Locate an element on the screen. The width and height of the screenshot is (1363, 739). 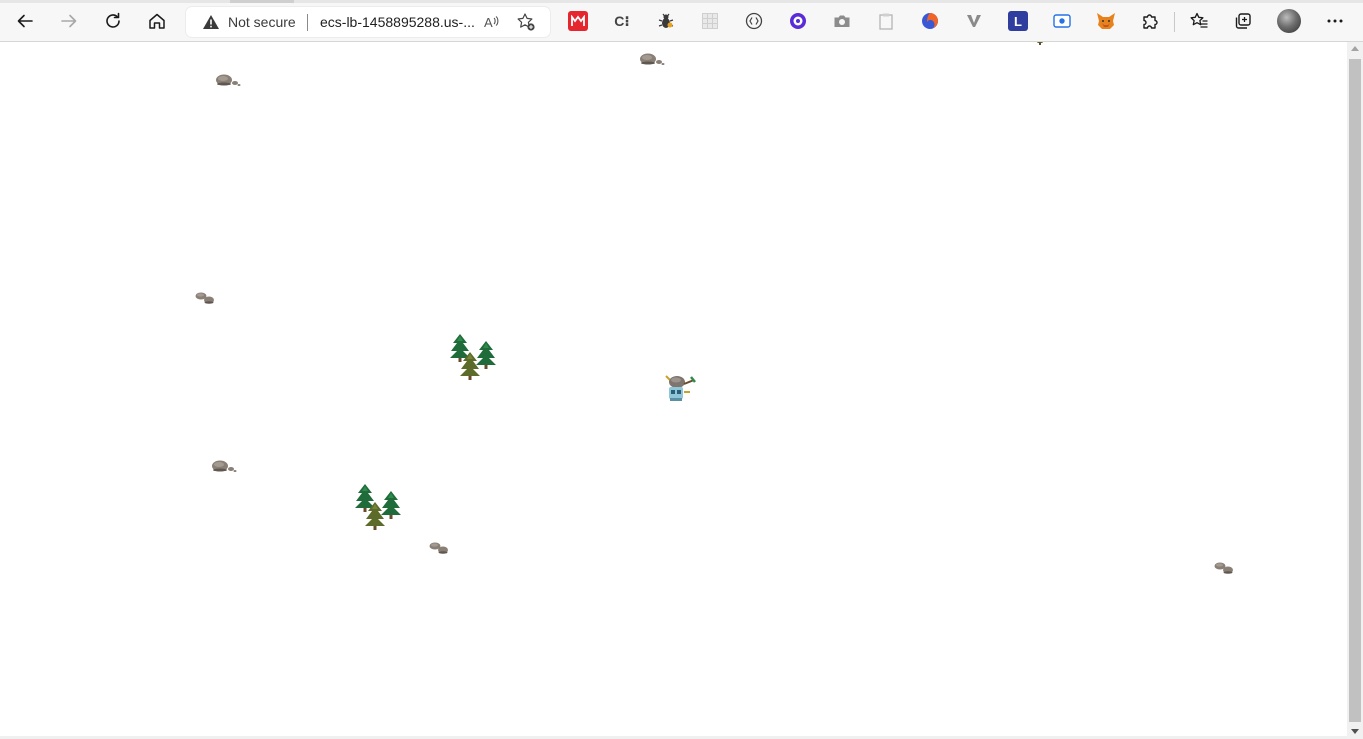
l-extension-icon: L is located at coordinates (1018, 21).